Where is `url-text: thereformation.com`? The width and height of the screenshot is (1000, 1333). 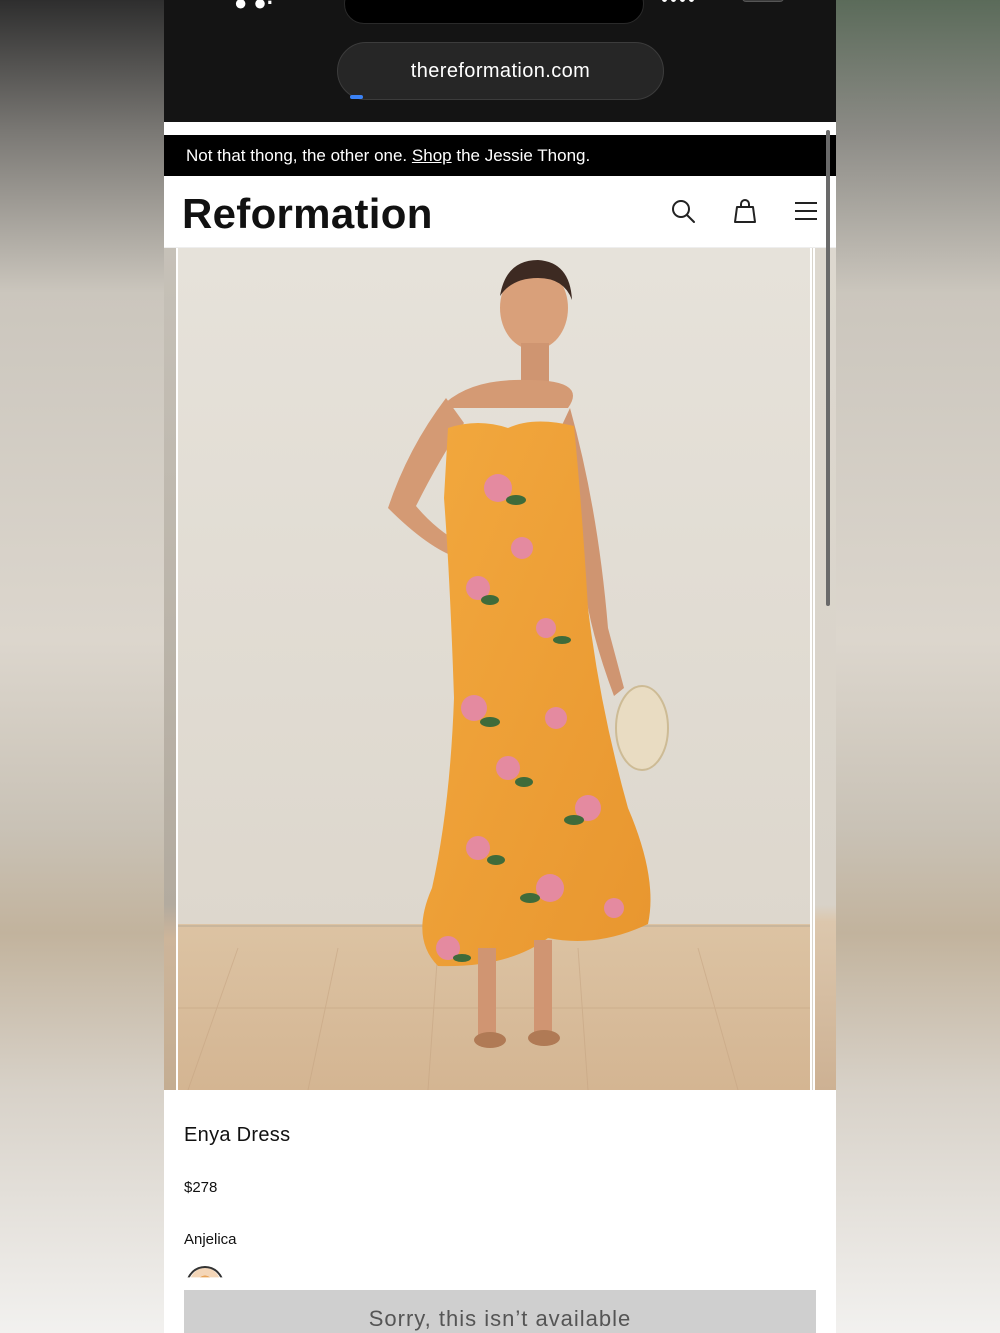 url-text: thereformation.com is located at coordinates (500, 70).